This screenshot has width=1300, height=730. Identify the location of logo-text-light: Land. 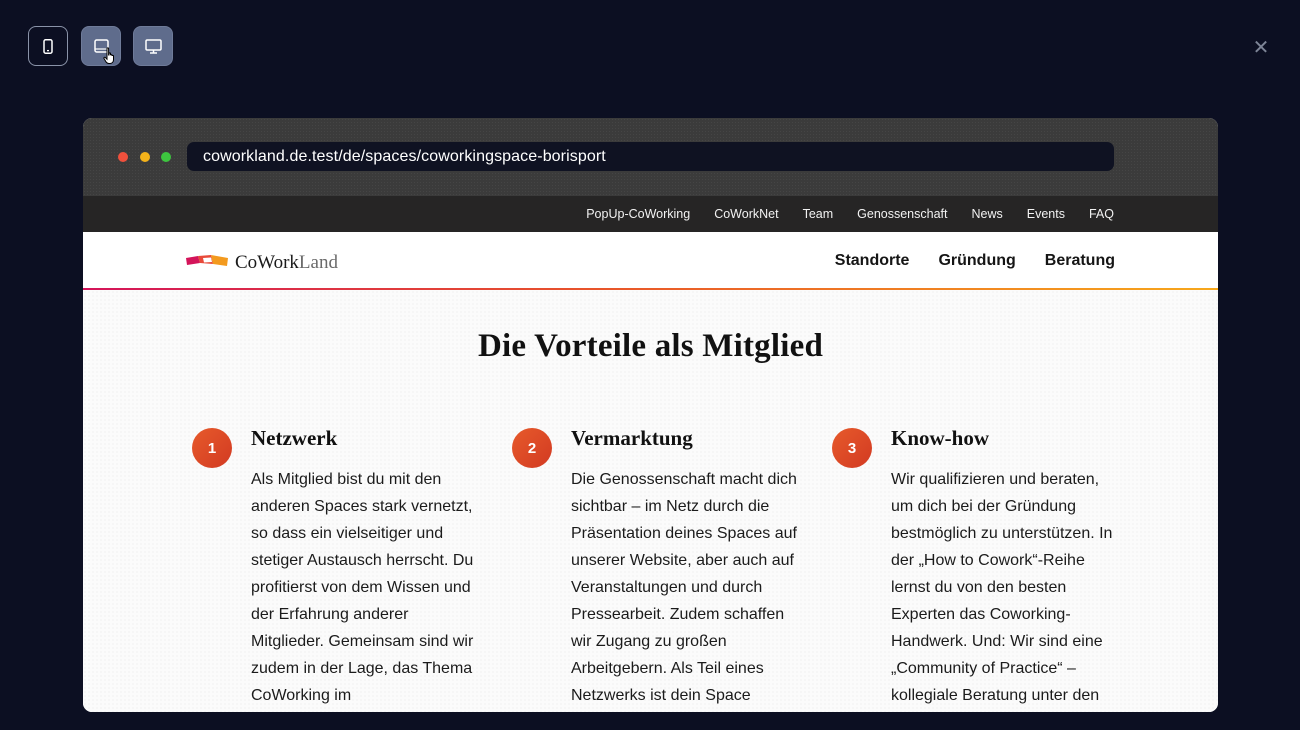
(318, 262).